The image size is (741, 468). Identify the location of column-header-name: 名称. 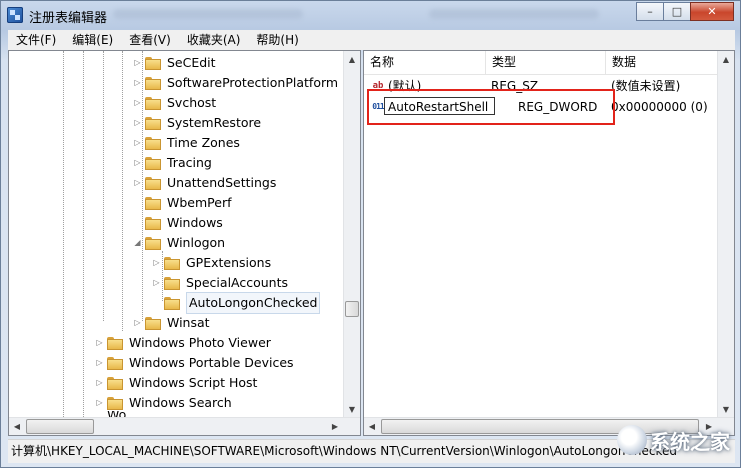
(425, 62).